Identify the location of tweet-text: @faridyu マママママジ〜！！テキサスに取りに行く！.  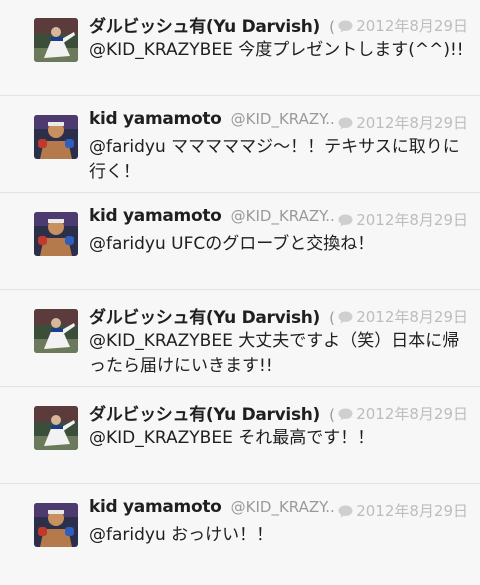
(274, 159).